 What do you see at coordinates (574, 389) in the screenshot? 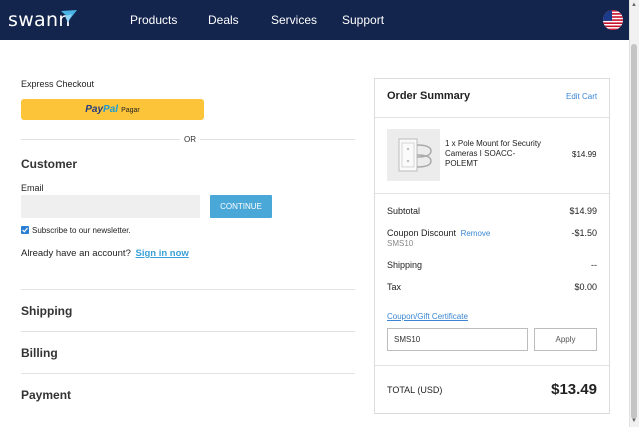
I see `total-value: $13.49` at bounding box center [574, 389].